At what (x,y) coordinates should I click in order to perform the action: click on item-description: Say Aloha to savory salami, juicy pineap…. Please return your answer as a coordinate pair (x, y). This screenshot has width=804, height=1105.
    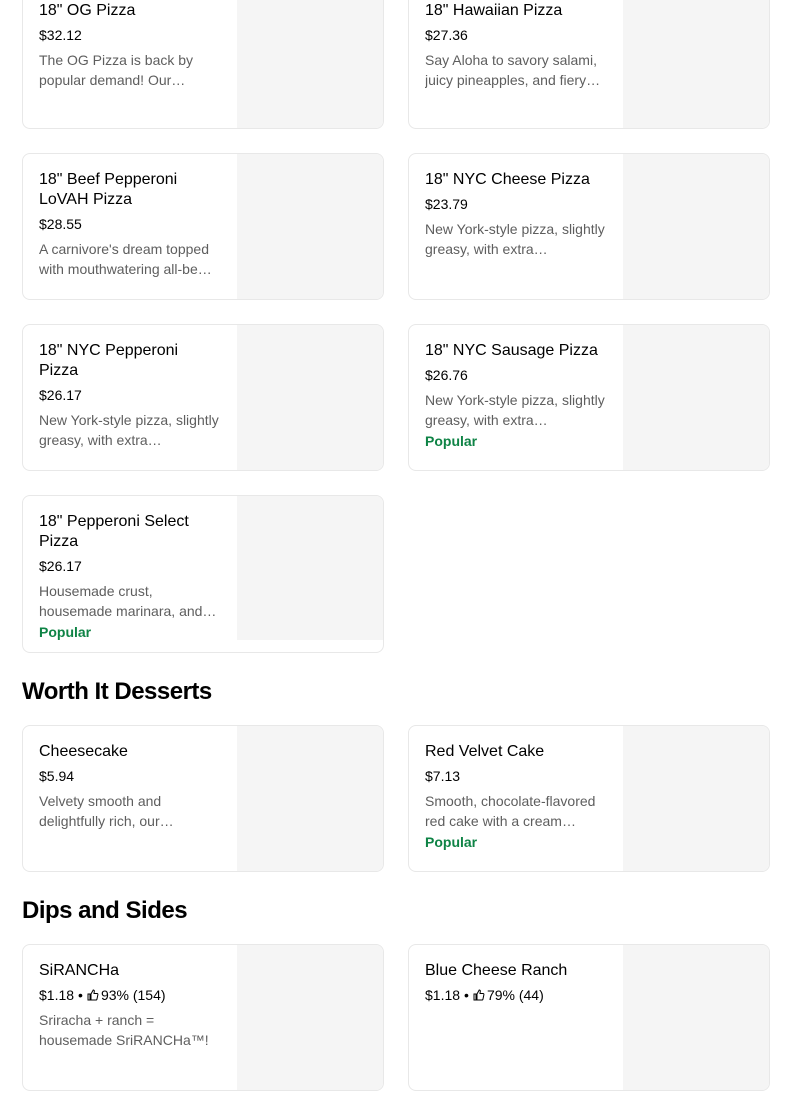
    Looking at the image, I should click on (513, 70).